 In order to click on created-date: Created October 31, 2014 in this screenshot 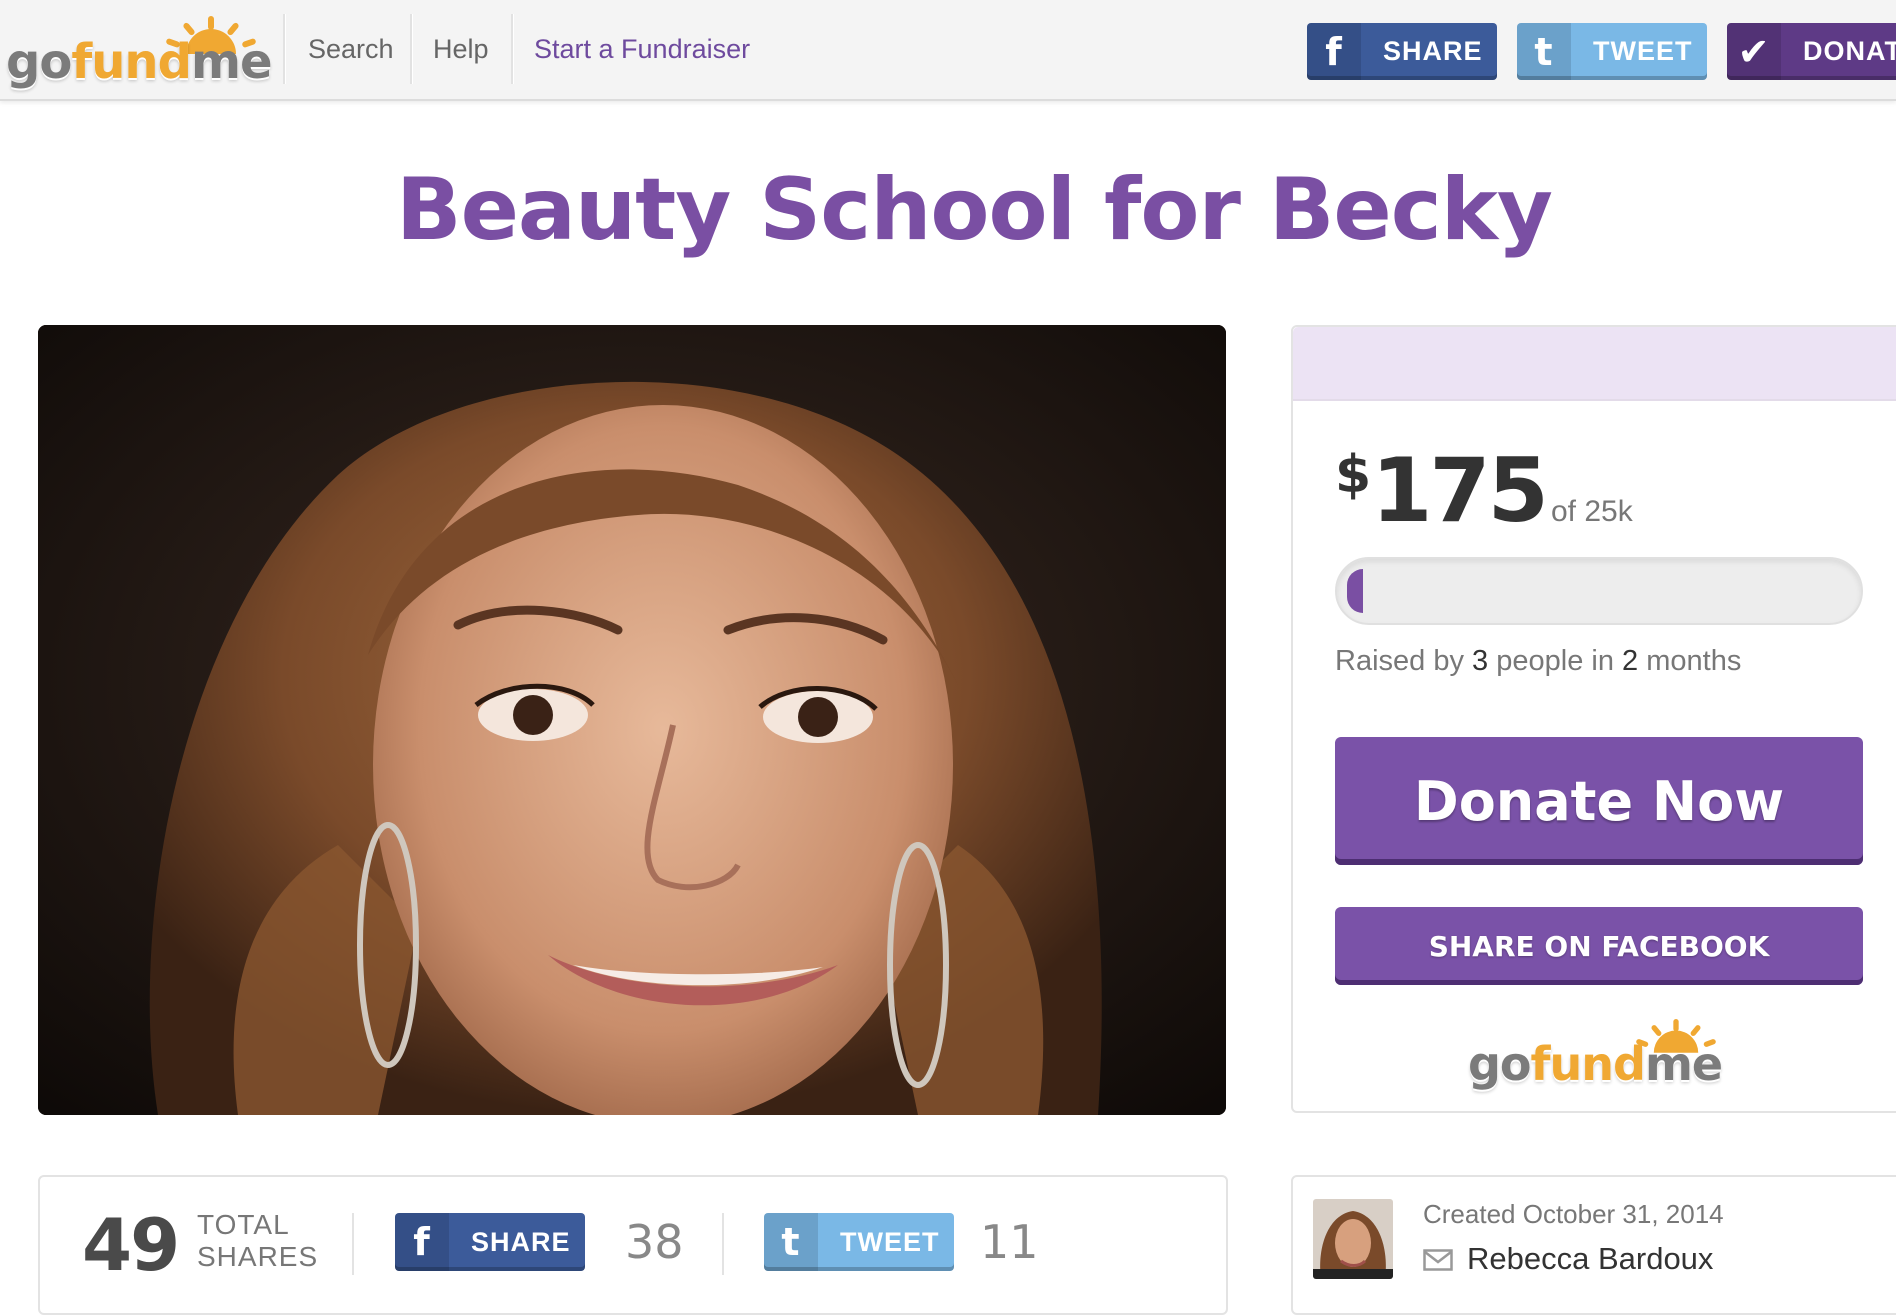, I will do `click(1573, 1214)`.